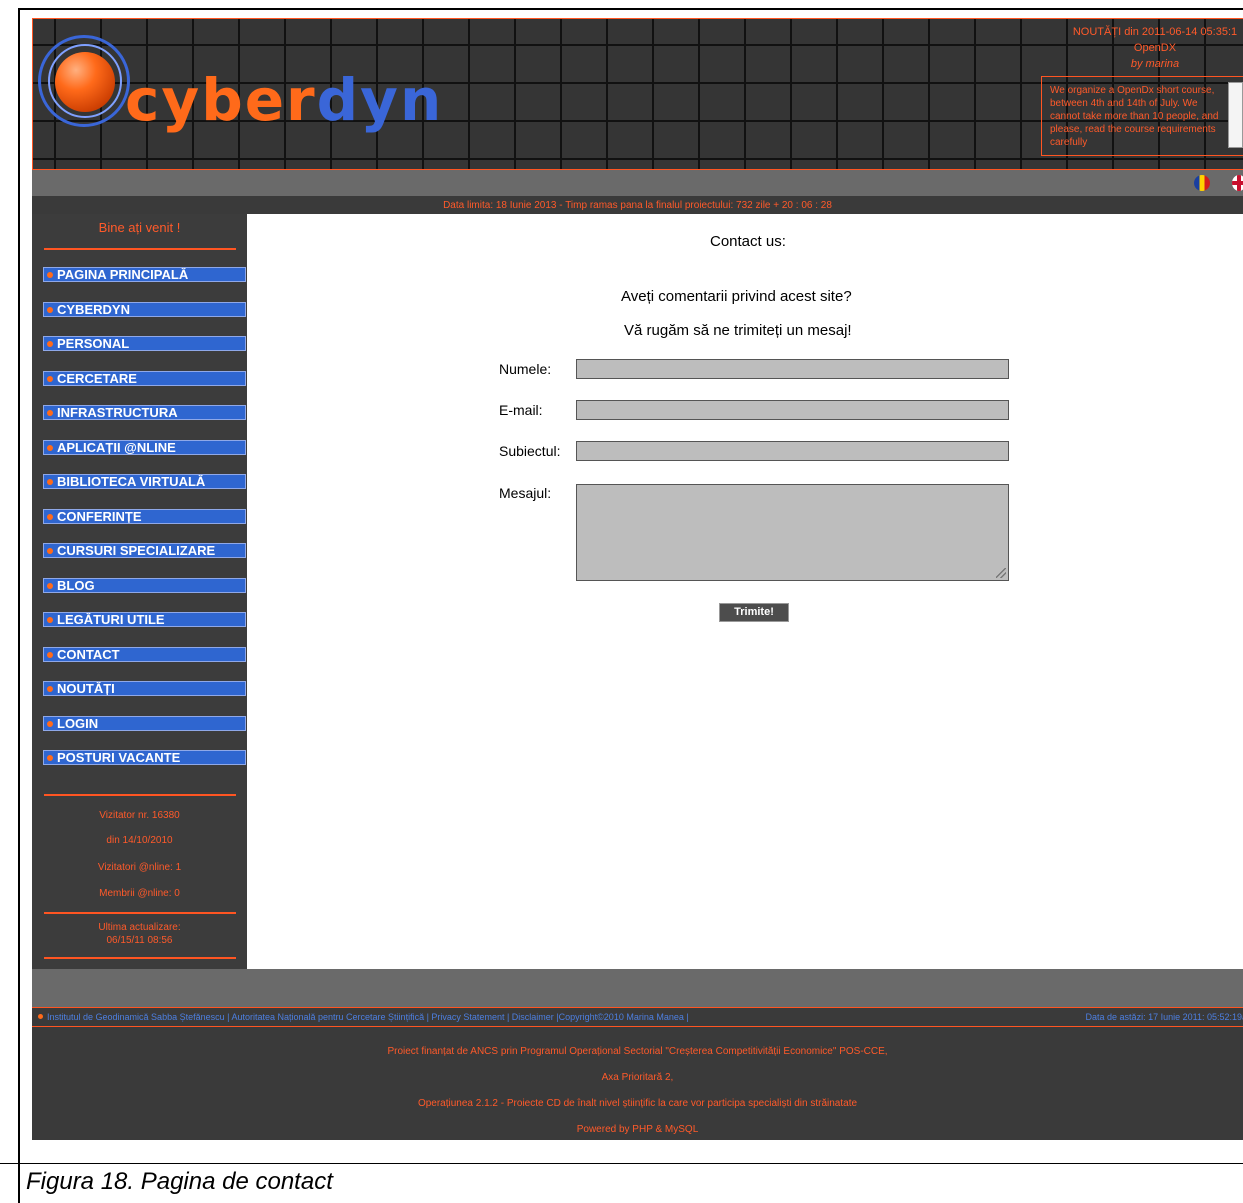 This screenshot has width=1243, height=1203. Describe the element at coordinates (139, 840) in the screenshot. I see `visitor-since: din 14/10/2010` at that location.